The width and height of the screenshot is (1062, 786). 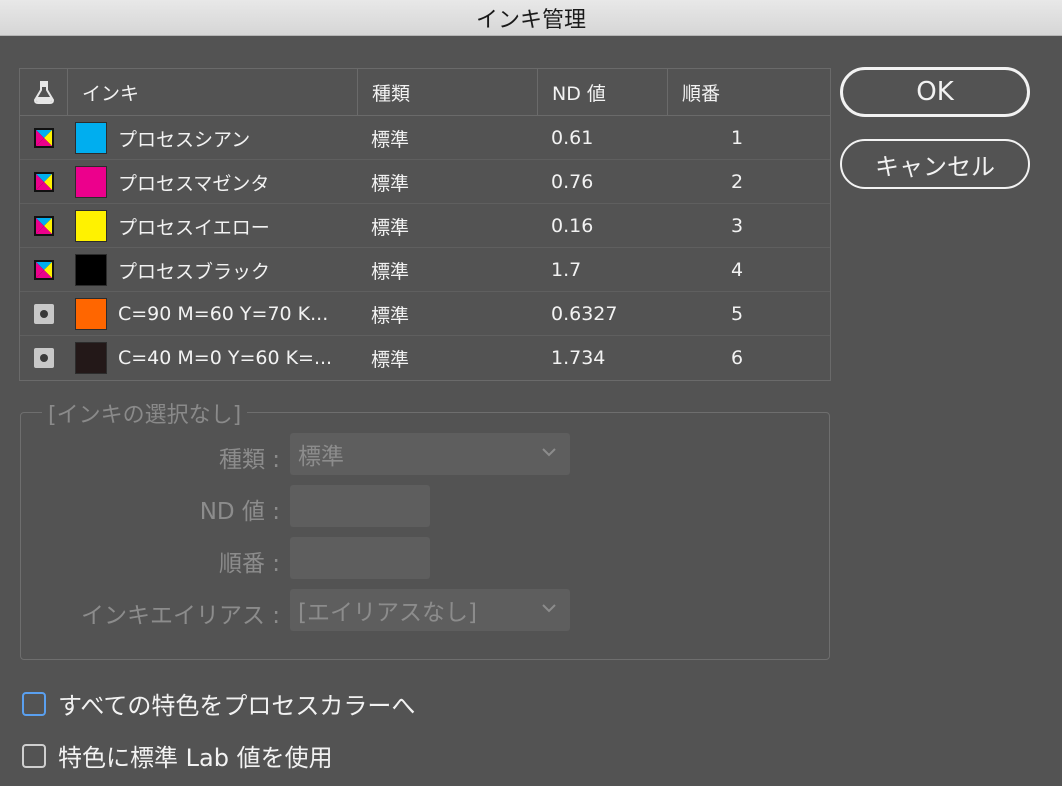 I want to click on ink-sequence: 5, so click(x=737, y=314).